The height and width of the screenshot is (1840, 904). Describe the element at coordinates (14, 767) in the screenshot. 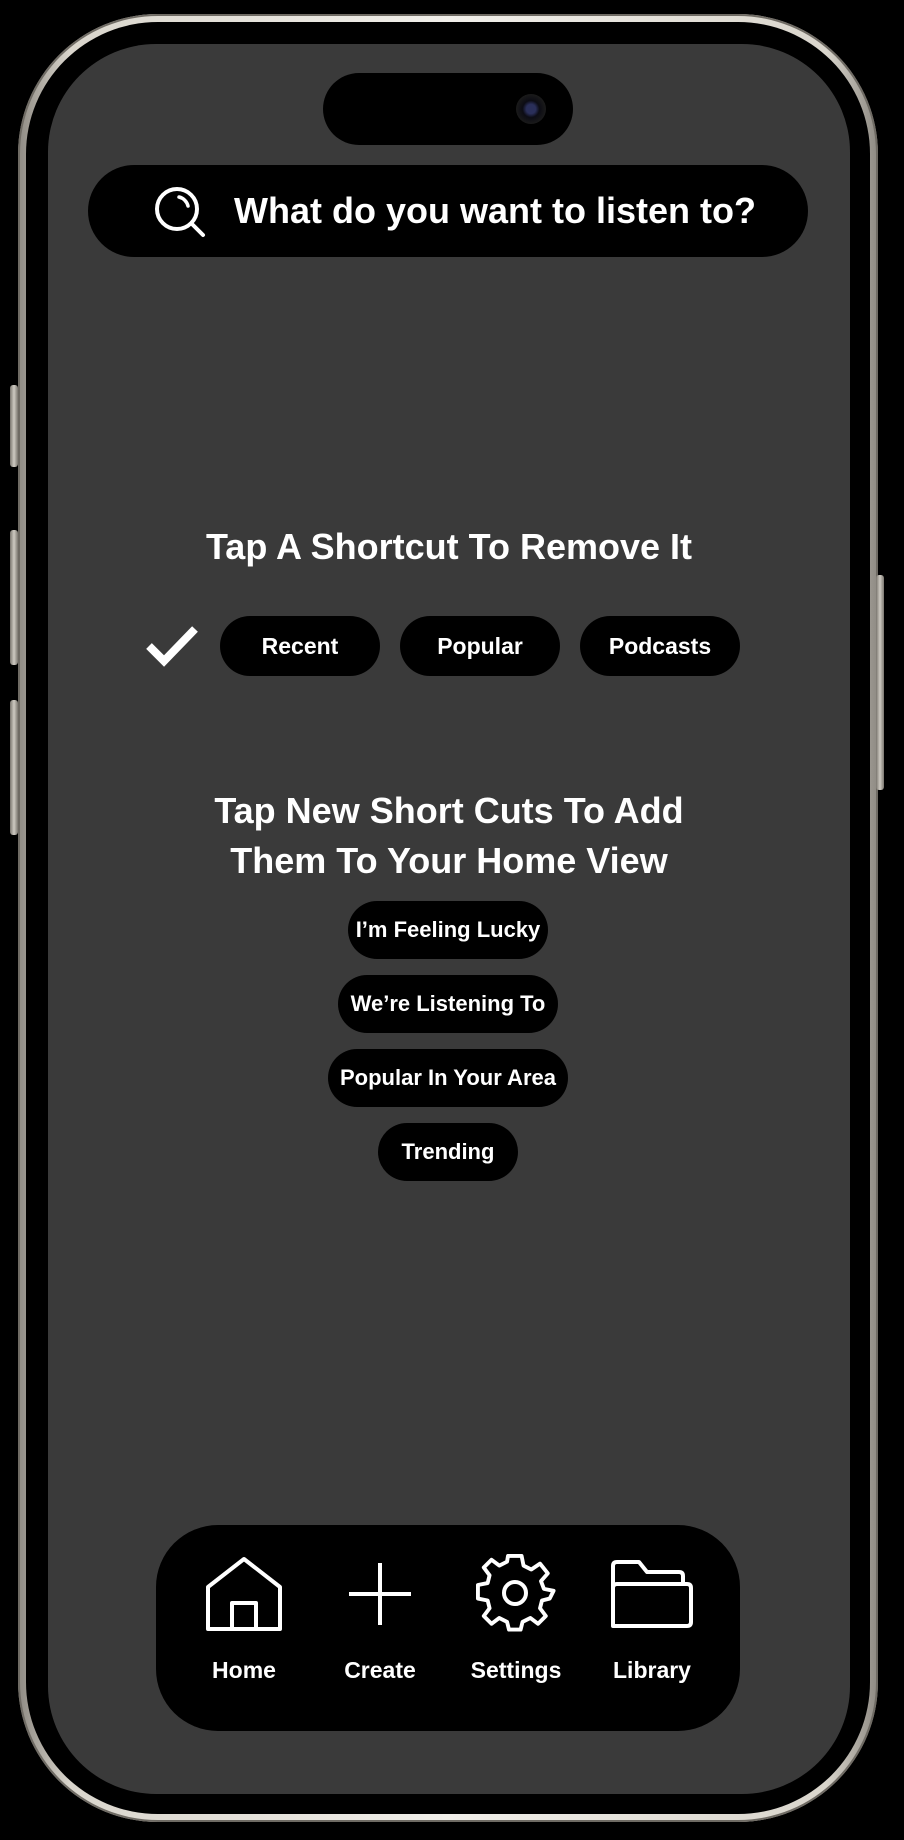

I see `volume-down-button` at that location.